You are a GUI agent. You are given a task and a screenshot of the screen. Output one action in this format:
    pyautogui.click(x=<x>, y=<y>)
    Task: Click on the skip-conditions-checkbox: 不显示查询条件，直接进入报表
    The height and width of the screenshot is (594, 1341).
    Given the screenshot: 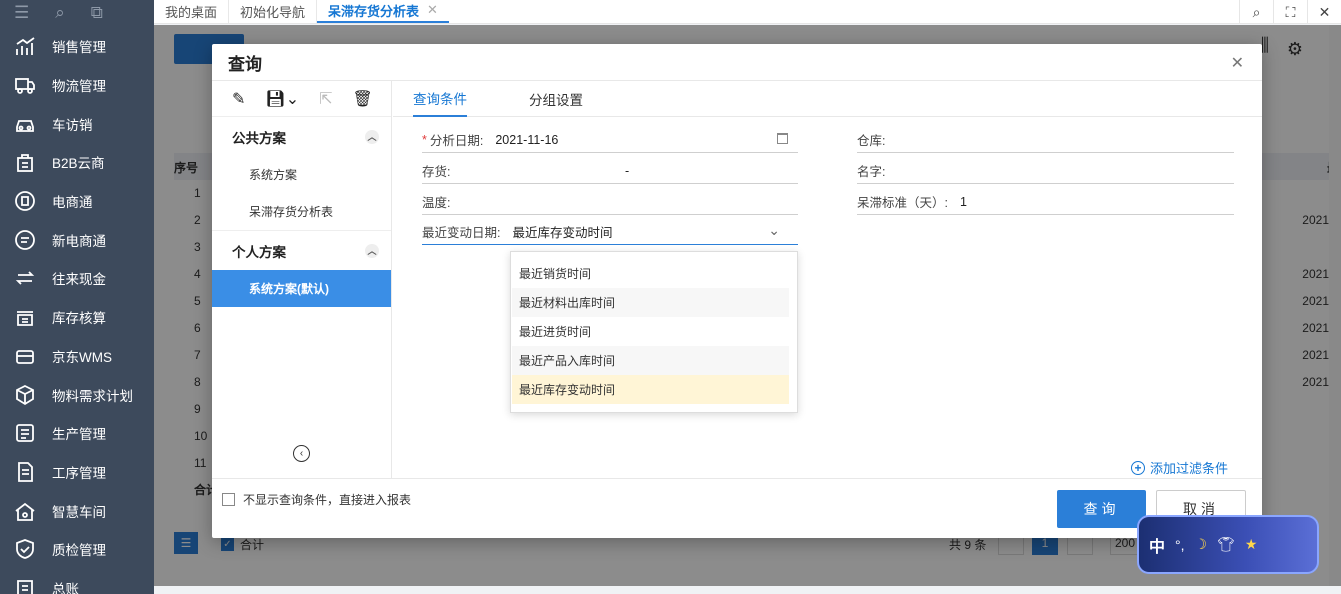 What is the action you would take?
    pyautogui.click(x=316, y=499)
    